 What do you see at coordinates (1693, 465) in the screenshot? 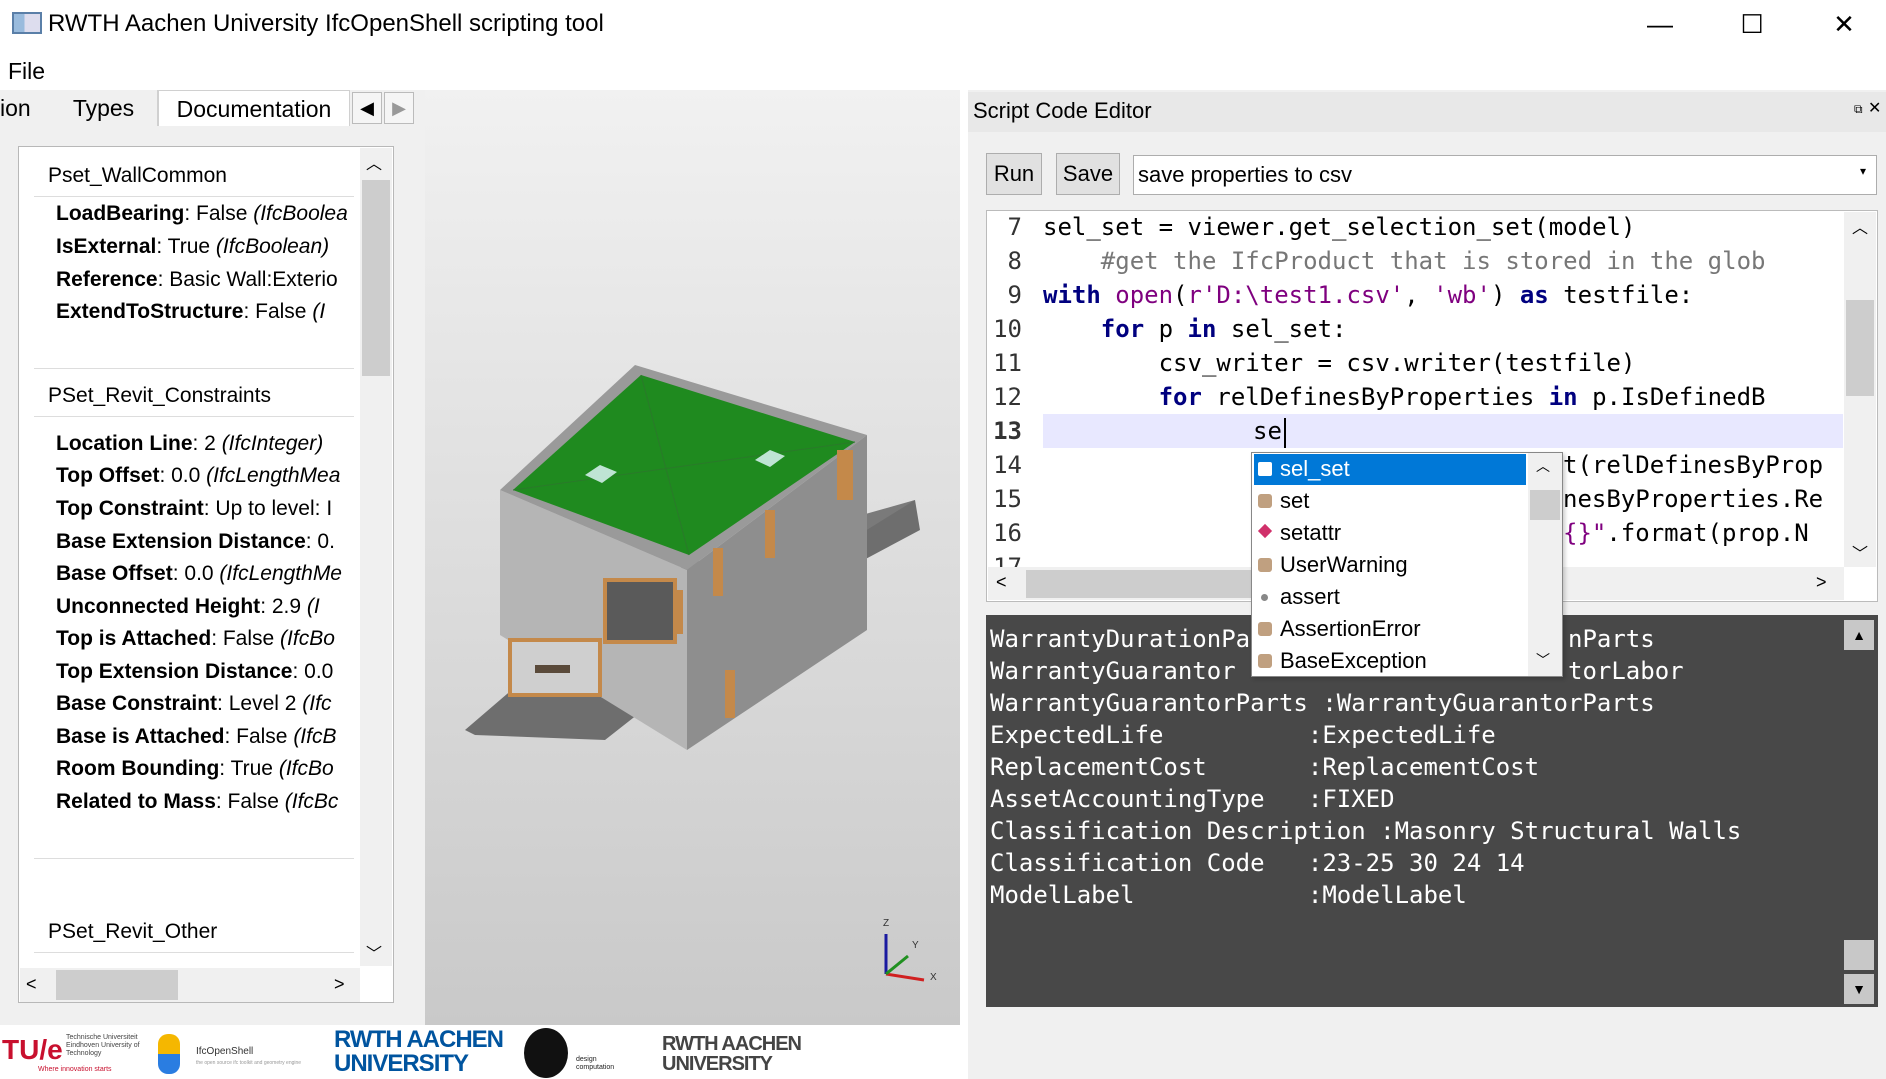
I see `code-line: t(relDefinesByProp` at bounding box center [1693, 465].